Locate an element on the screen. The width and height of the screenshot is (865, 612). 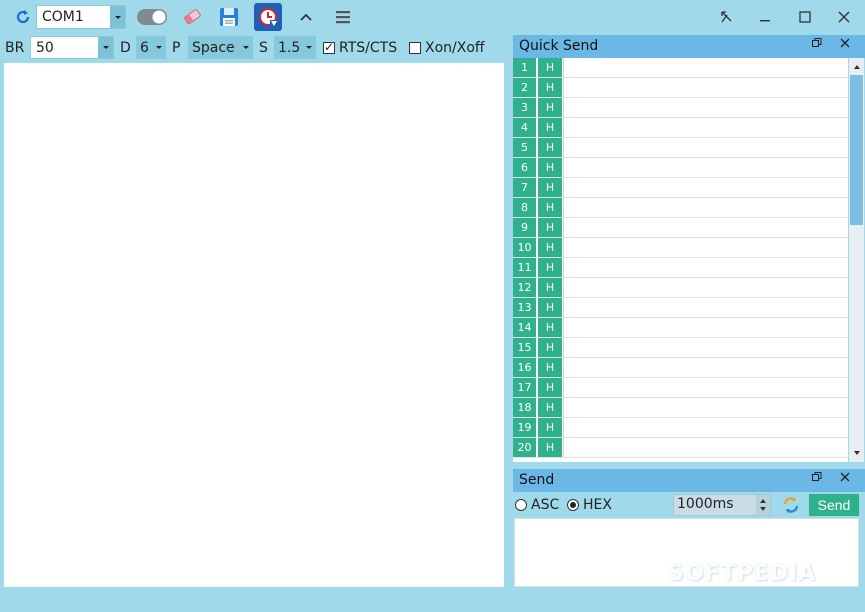
quick-send-row-number: 6 is located at coordinates (525, 167).